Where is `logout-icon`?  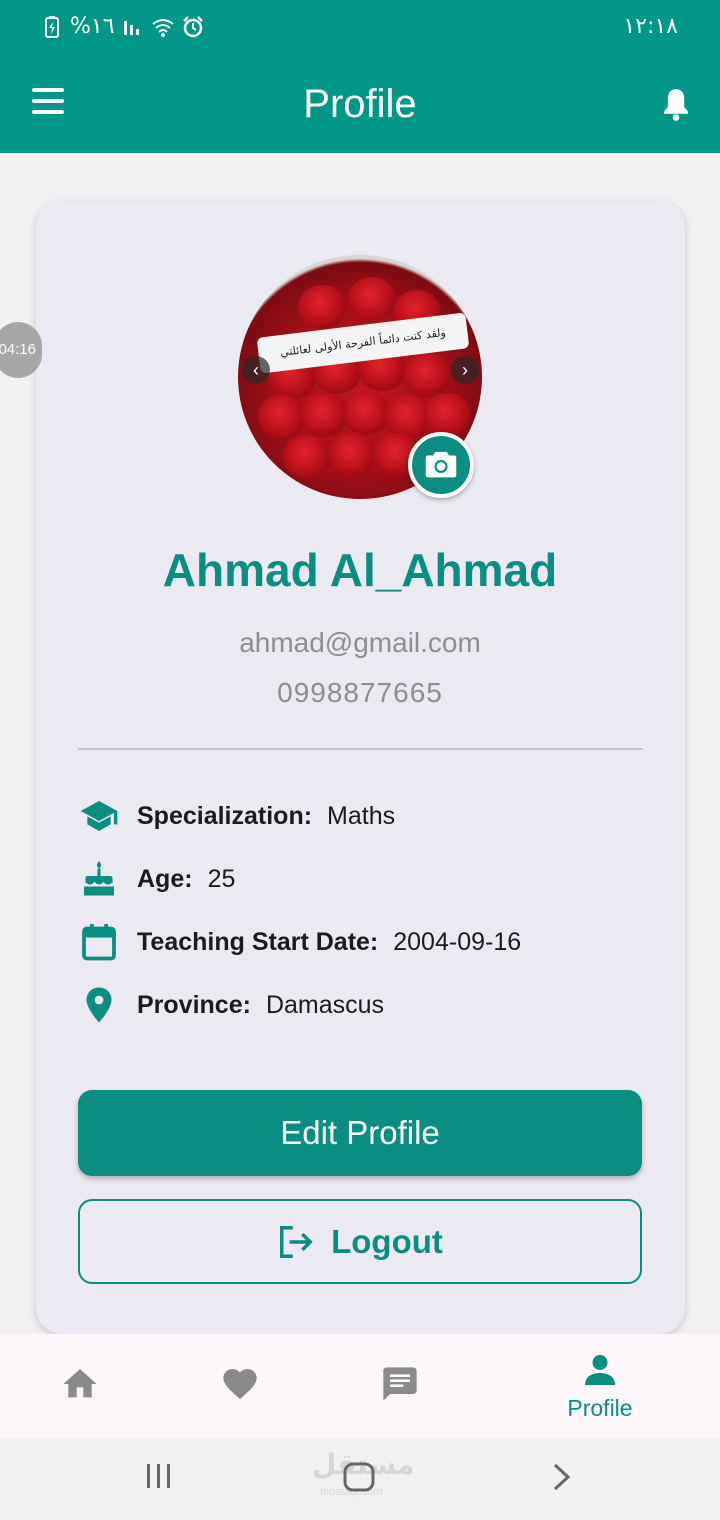 logout-icon is located at coordinates (296, 1241).